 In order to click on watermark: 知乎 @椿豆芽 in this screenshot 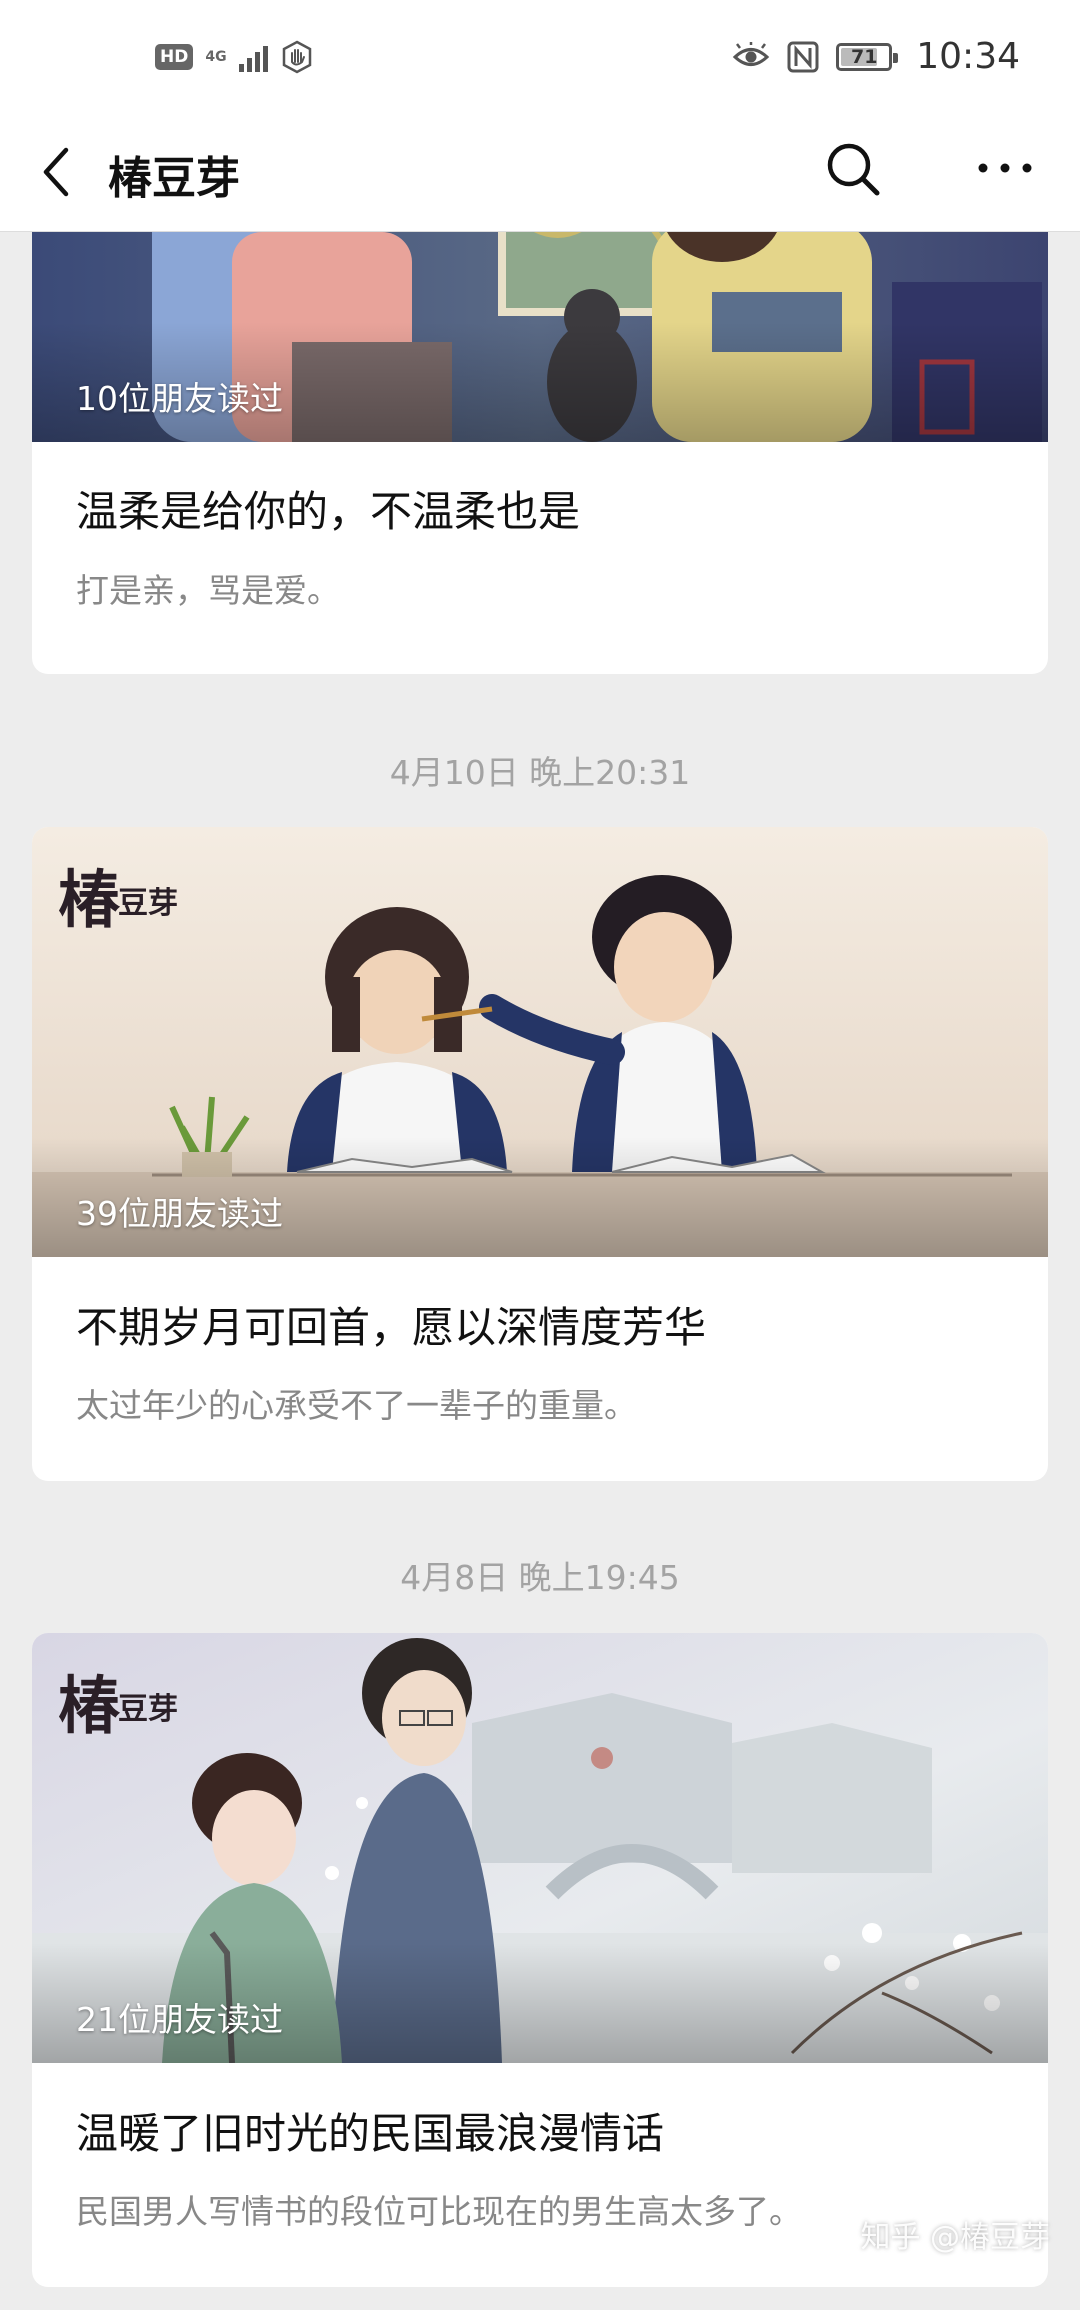, I will do `click(955, 2237)`.